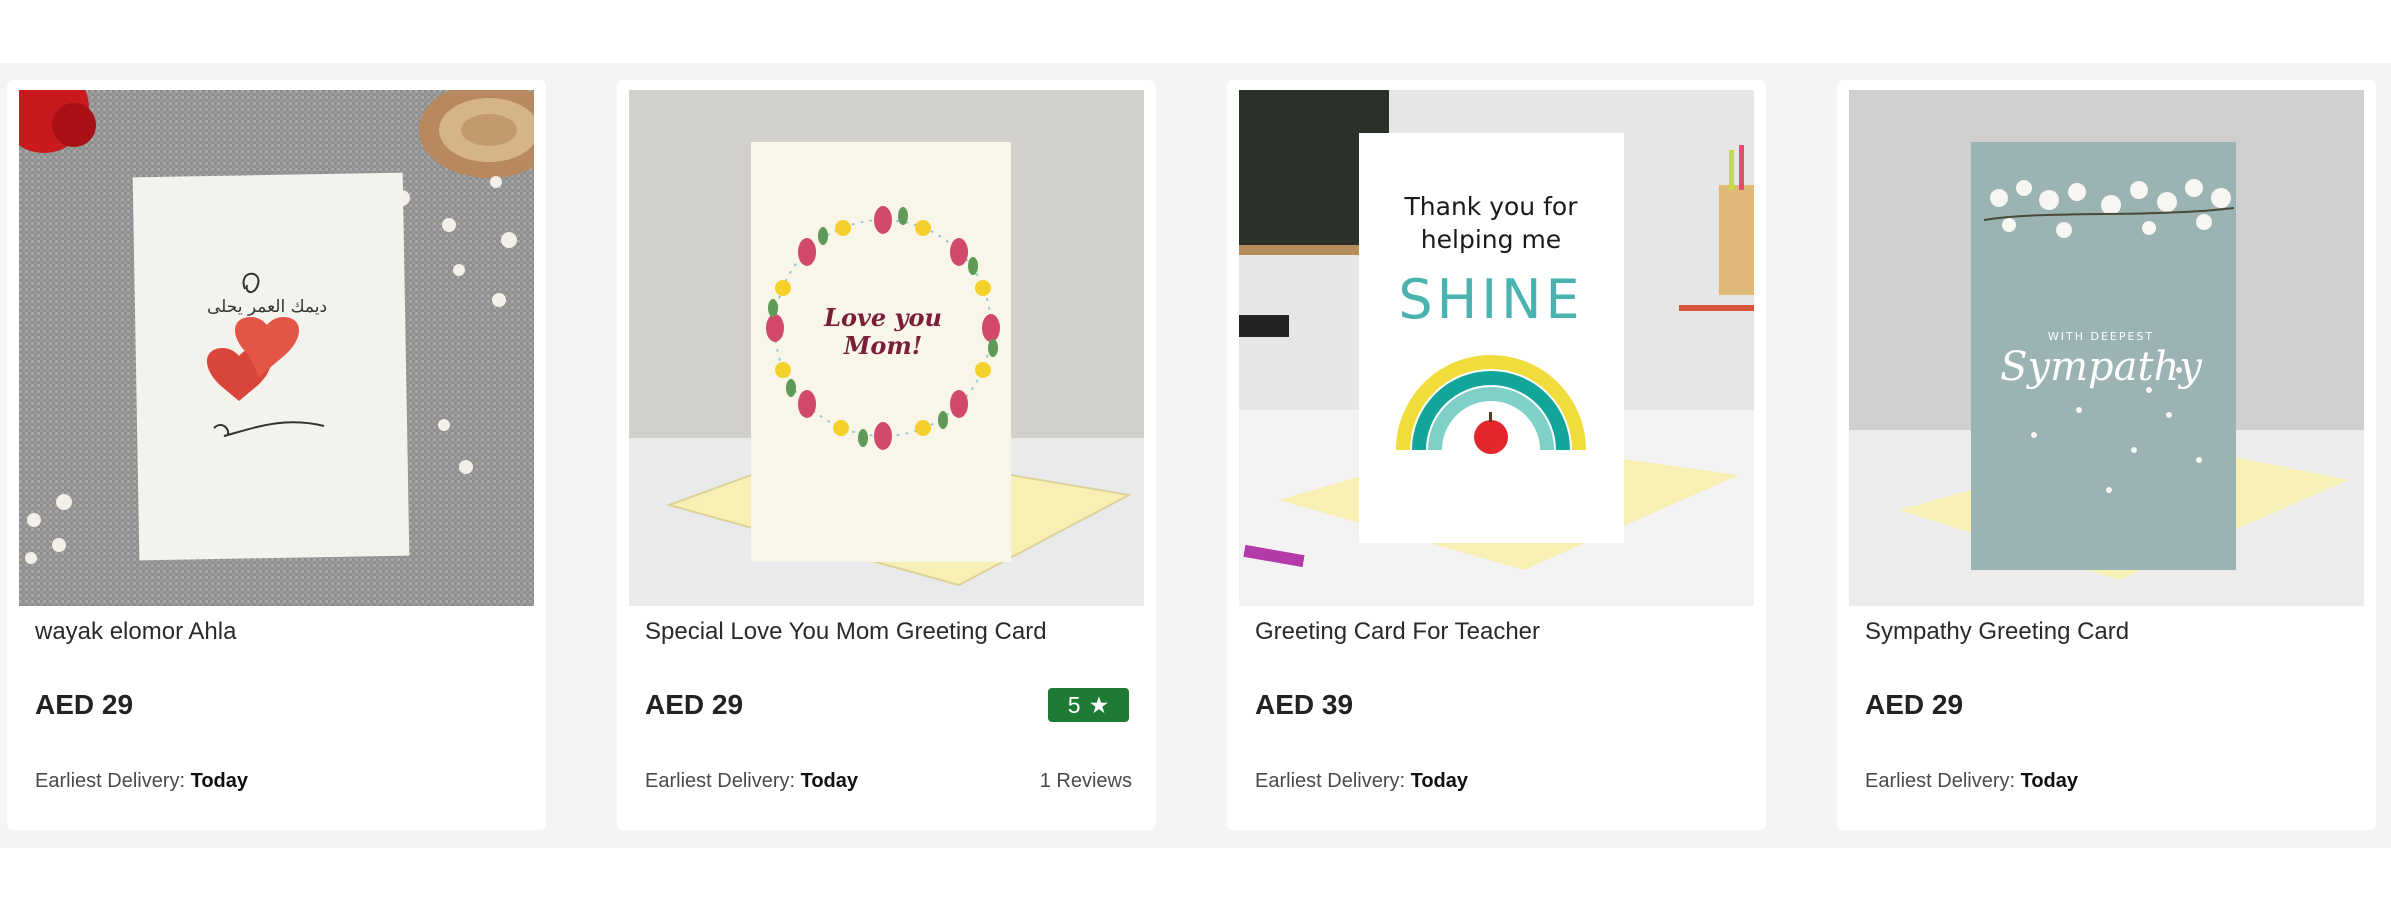  Describe the element at coordinates (2101, 336) in the screenshot. I see `card-4-text-line1: WITH DEEPEST` at that location.